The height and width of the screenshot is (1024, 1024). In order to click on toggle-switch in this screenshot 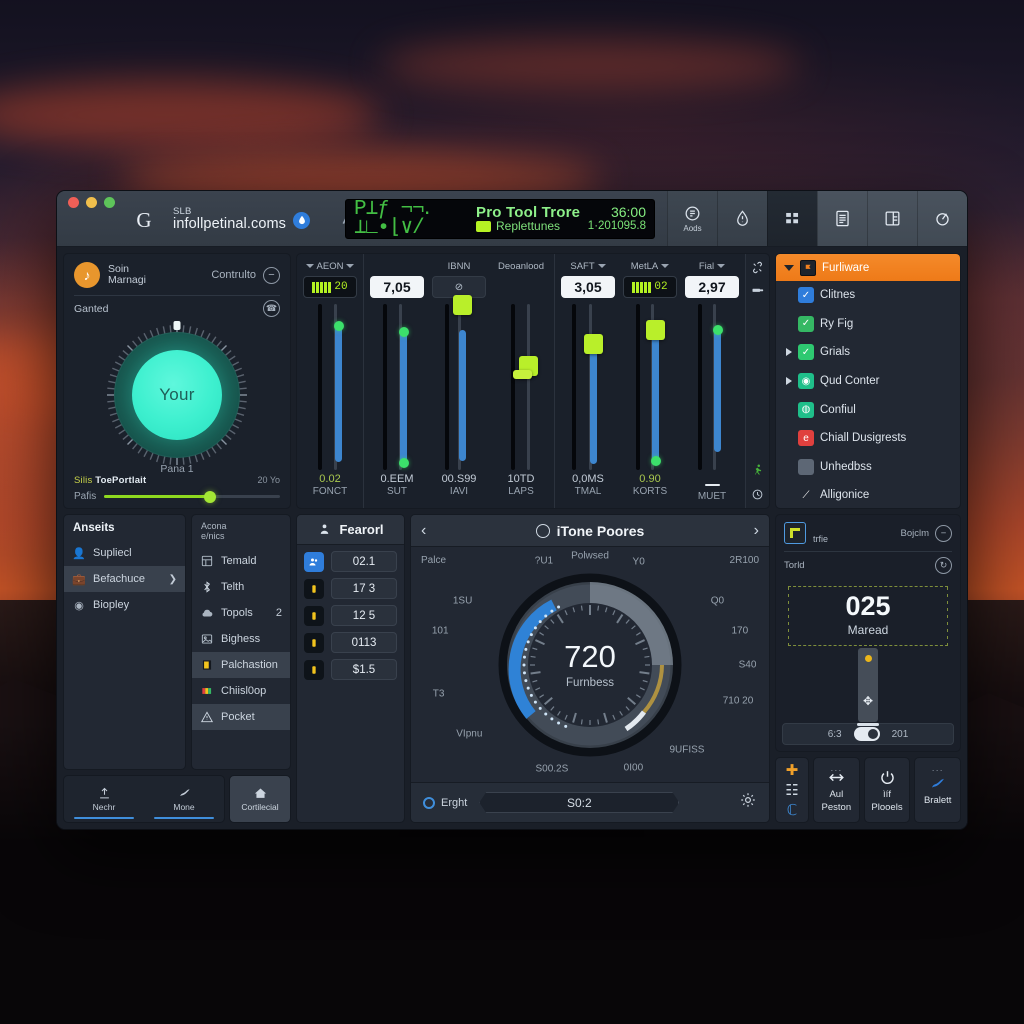, I will do `click(866, 734)`.